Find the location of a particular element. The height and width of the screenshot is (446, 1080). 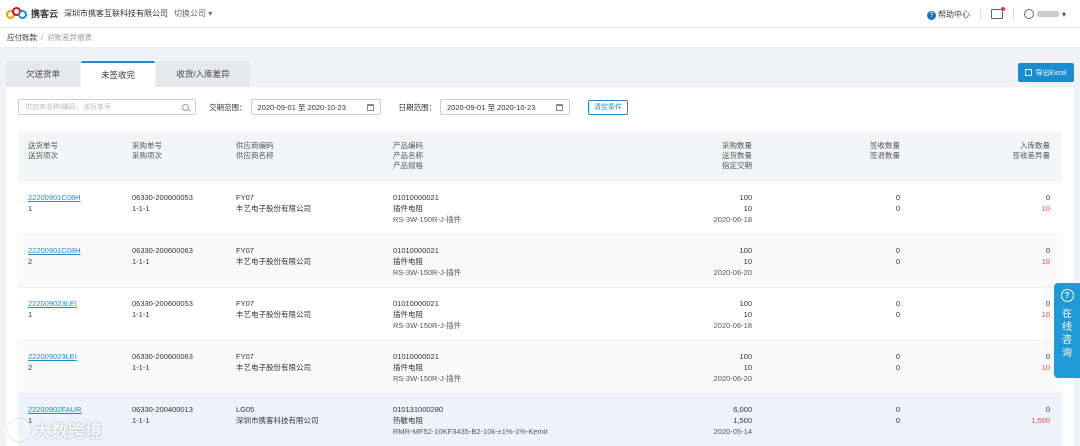

tab-bar: 欠送货单 未签收完 收货/入库差异 is located at coordinates (540, 74).